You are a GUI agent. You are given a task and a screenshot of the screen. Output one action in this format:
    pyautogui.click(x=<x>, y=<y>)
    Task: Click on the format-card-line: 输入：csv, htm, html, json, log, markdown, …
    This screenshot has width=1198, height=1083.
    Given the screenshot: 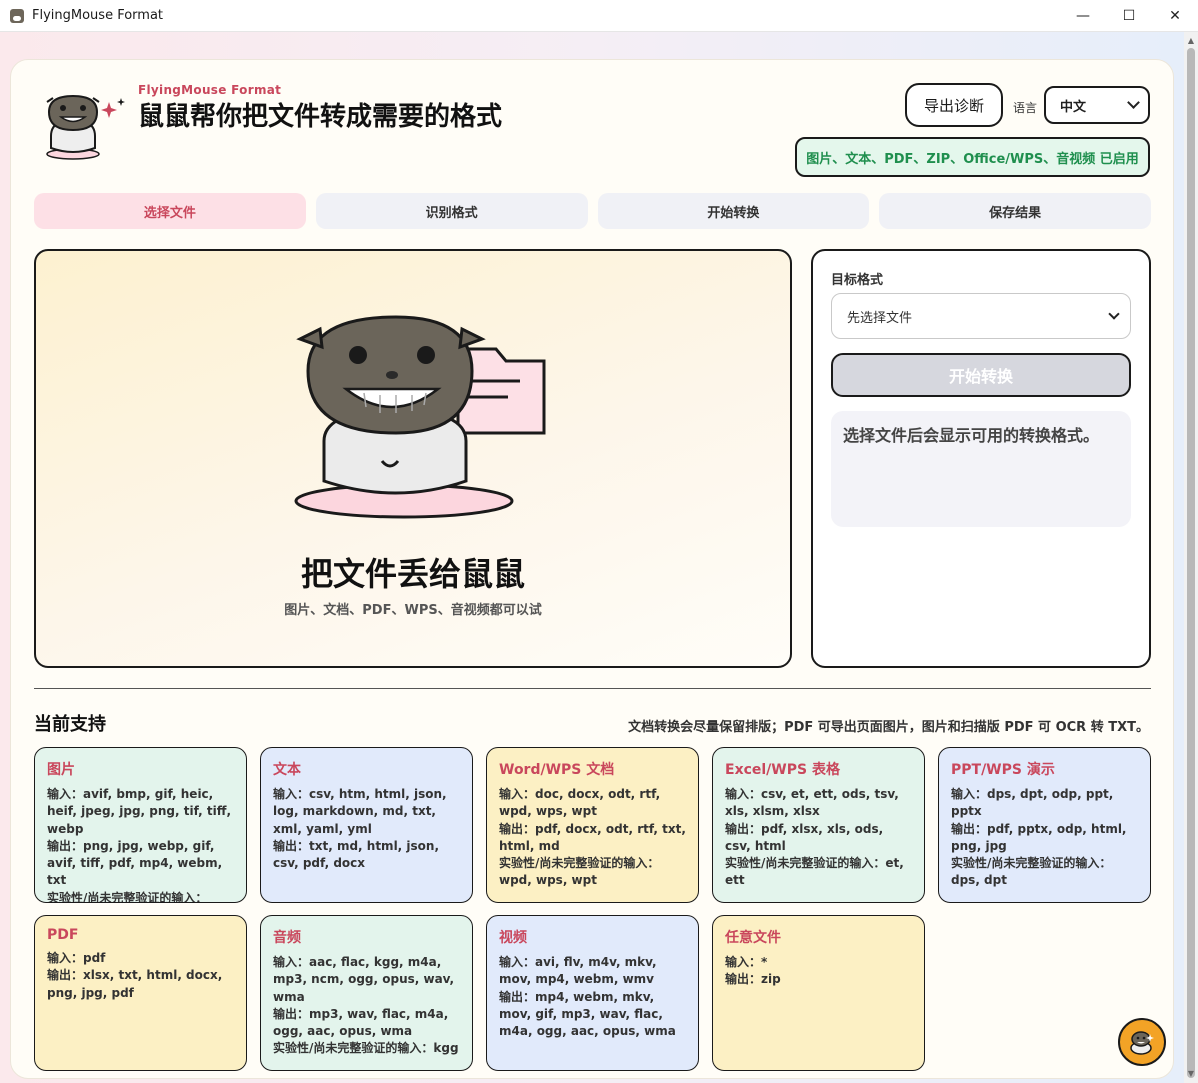 What is the action you would take?
    pyautogui.click(x=360, y=811)
    